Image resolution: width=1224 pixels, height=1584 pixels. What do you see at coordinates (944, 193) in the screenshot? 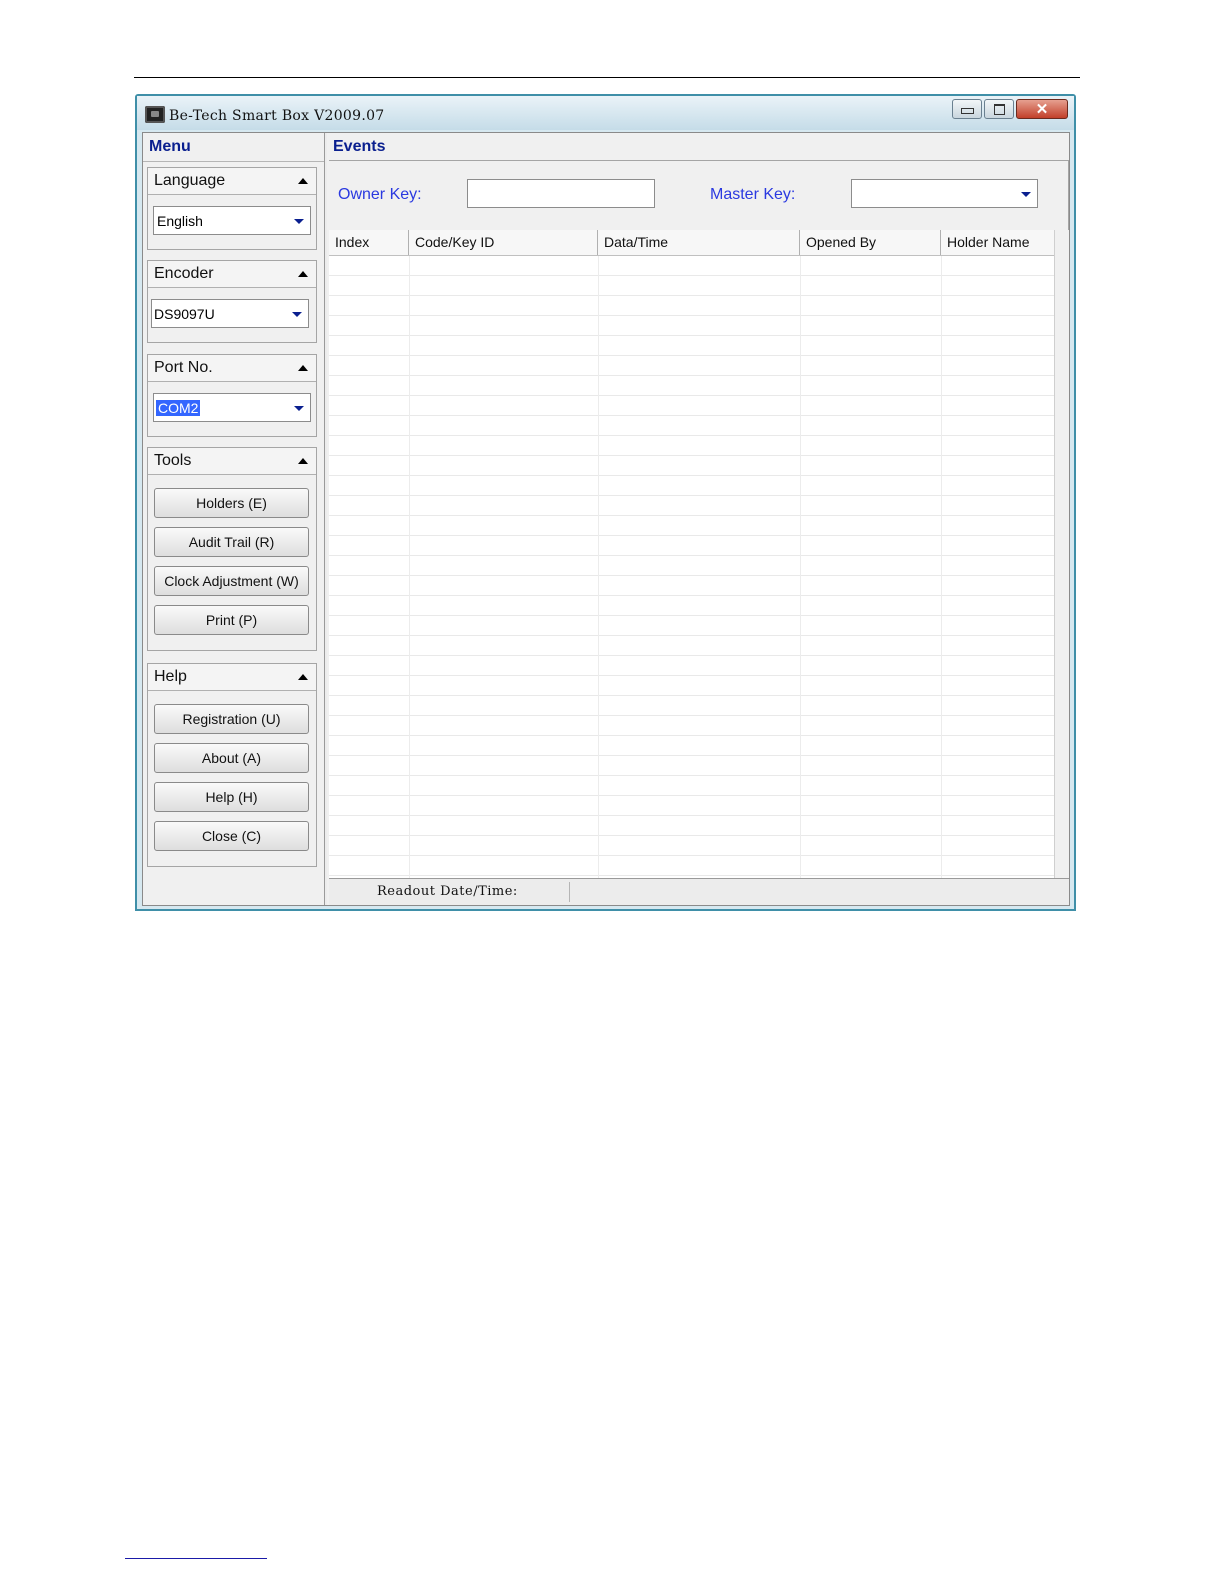
I see `master-key-select` at bounding box center [944, 193].